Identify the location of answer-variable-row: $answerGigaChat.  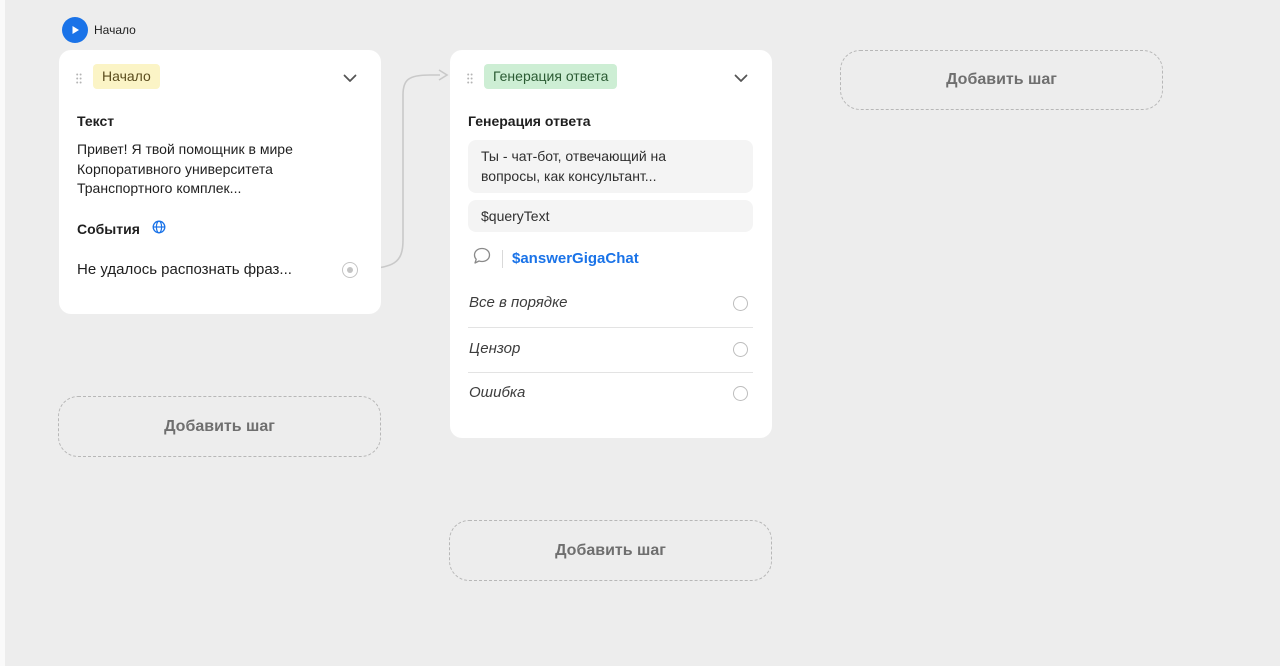
(555, 258).